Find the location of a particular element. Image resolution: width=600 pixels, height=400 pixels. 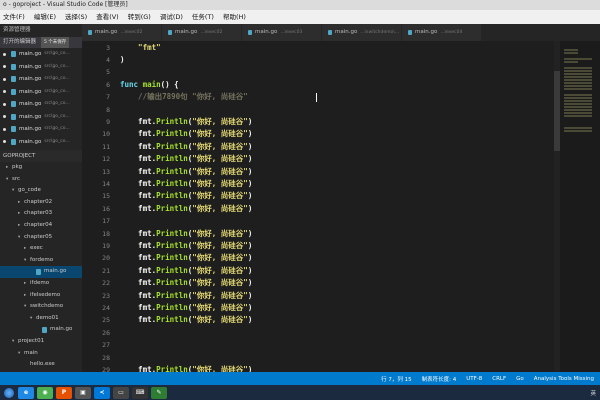

menu-view: 查看(V) is located at coordinates (107, 17).